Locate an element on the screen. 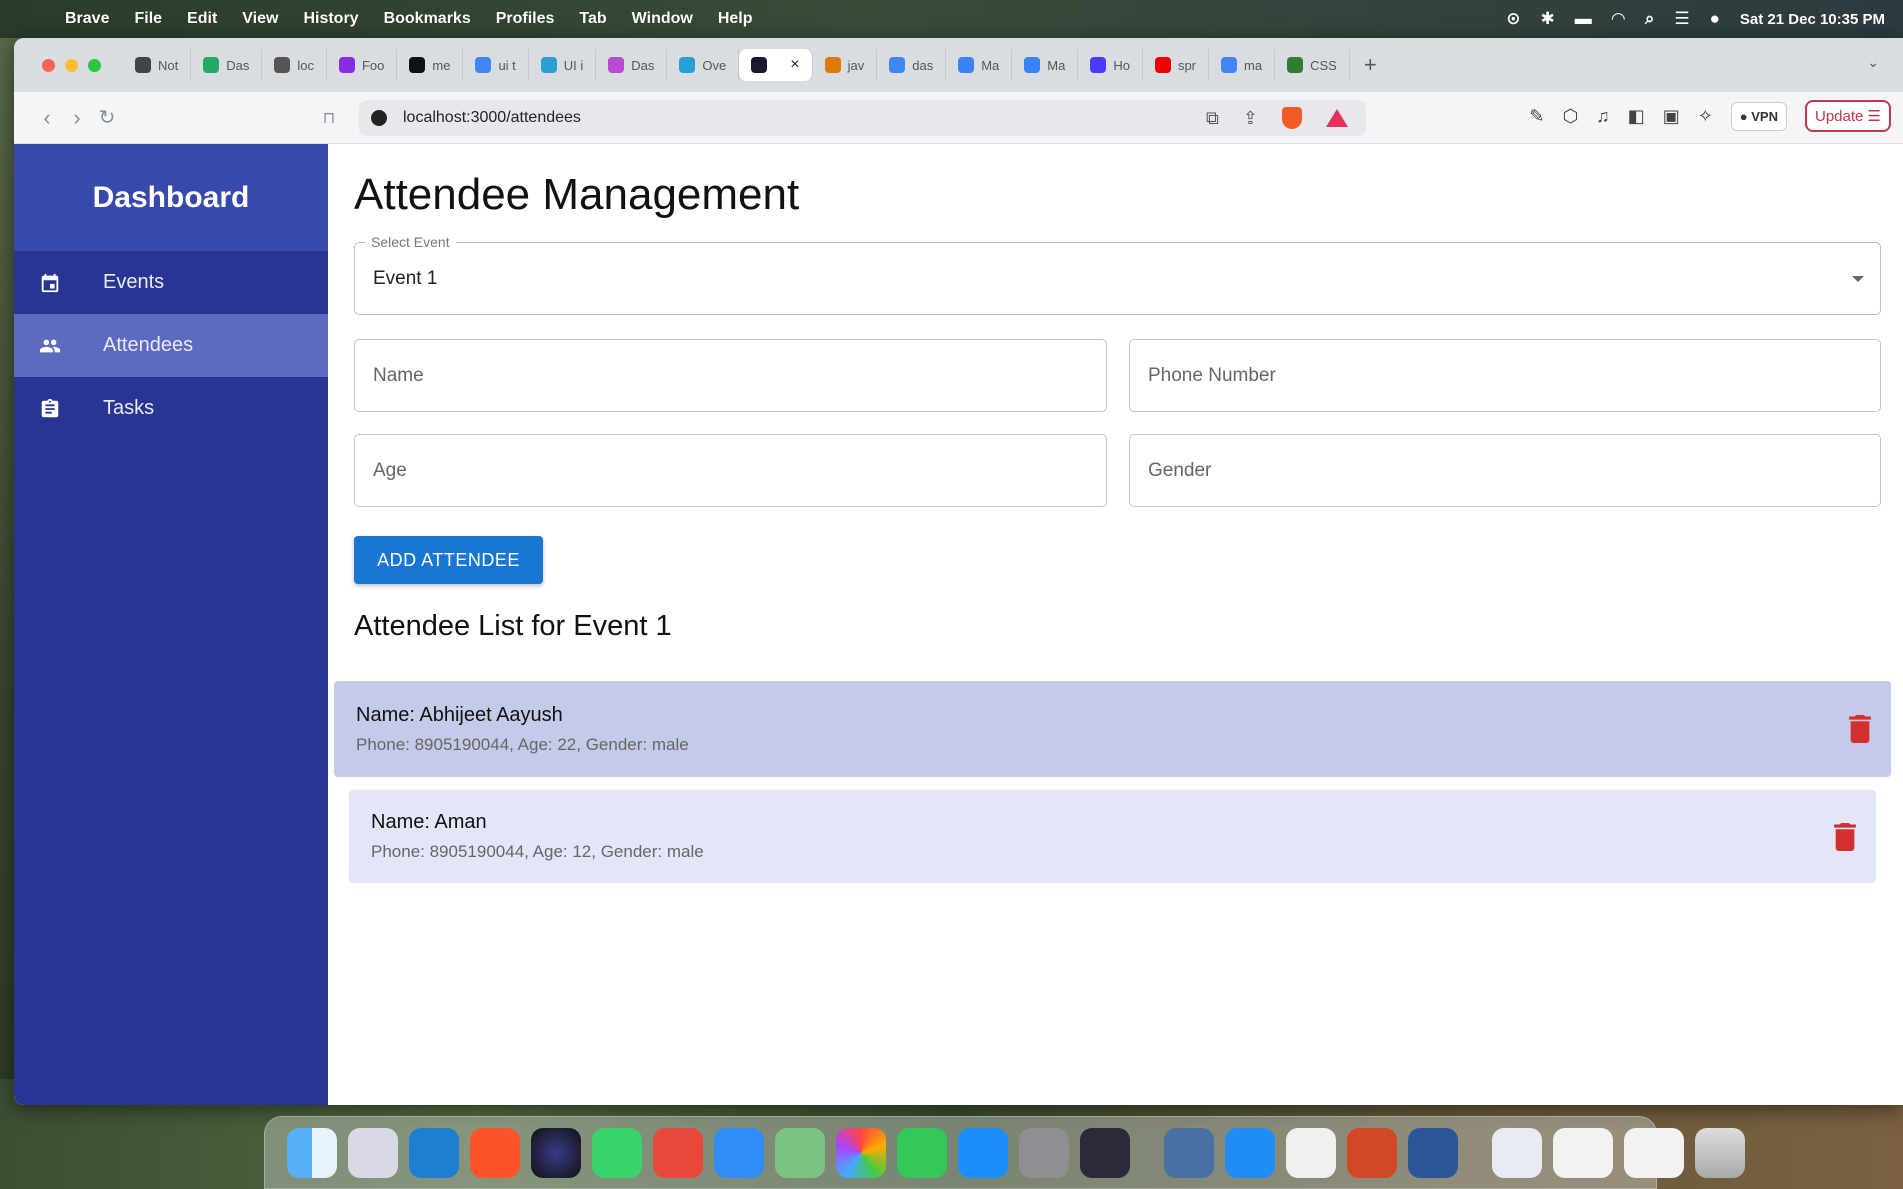  share-icon: ⇪ is located at coordinates (1250, 118).